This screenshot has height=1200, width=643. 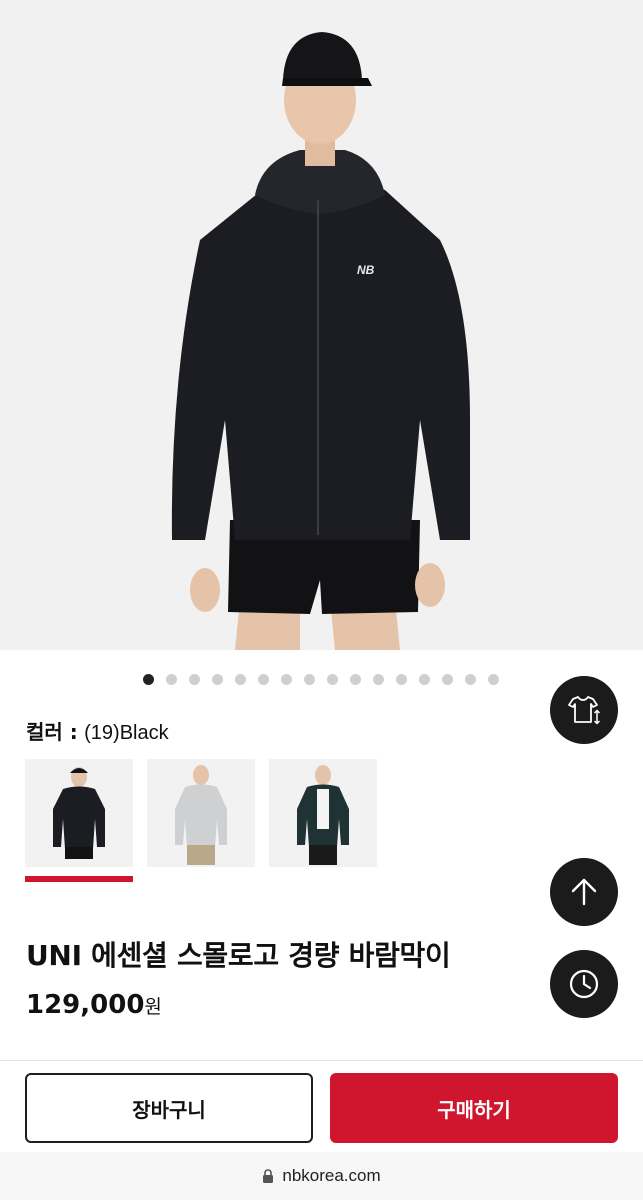 I want to click on price-unit: 원, so click(x=153, y=1007).